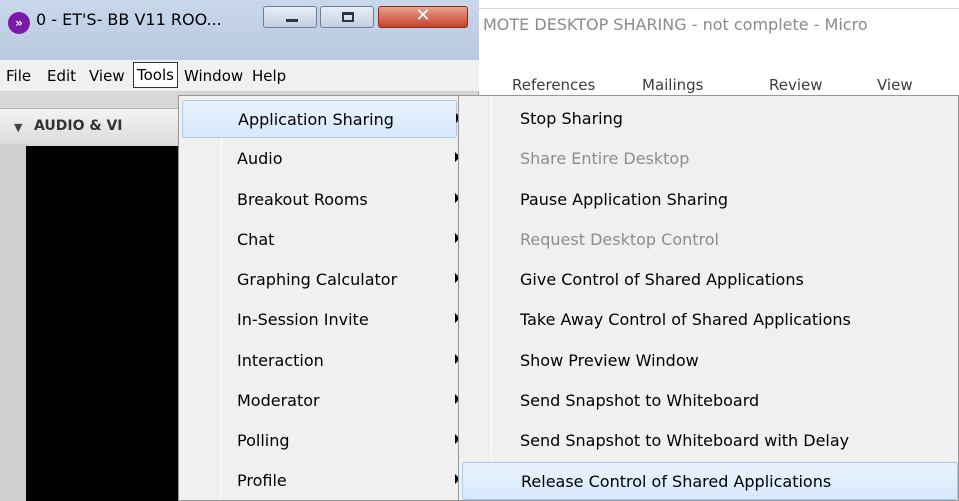 The image size is (959, 501). I want to click on tools-item-profile: Profile, so click(321, 481).